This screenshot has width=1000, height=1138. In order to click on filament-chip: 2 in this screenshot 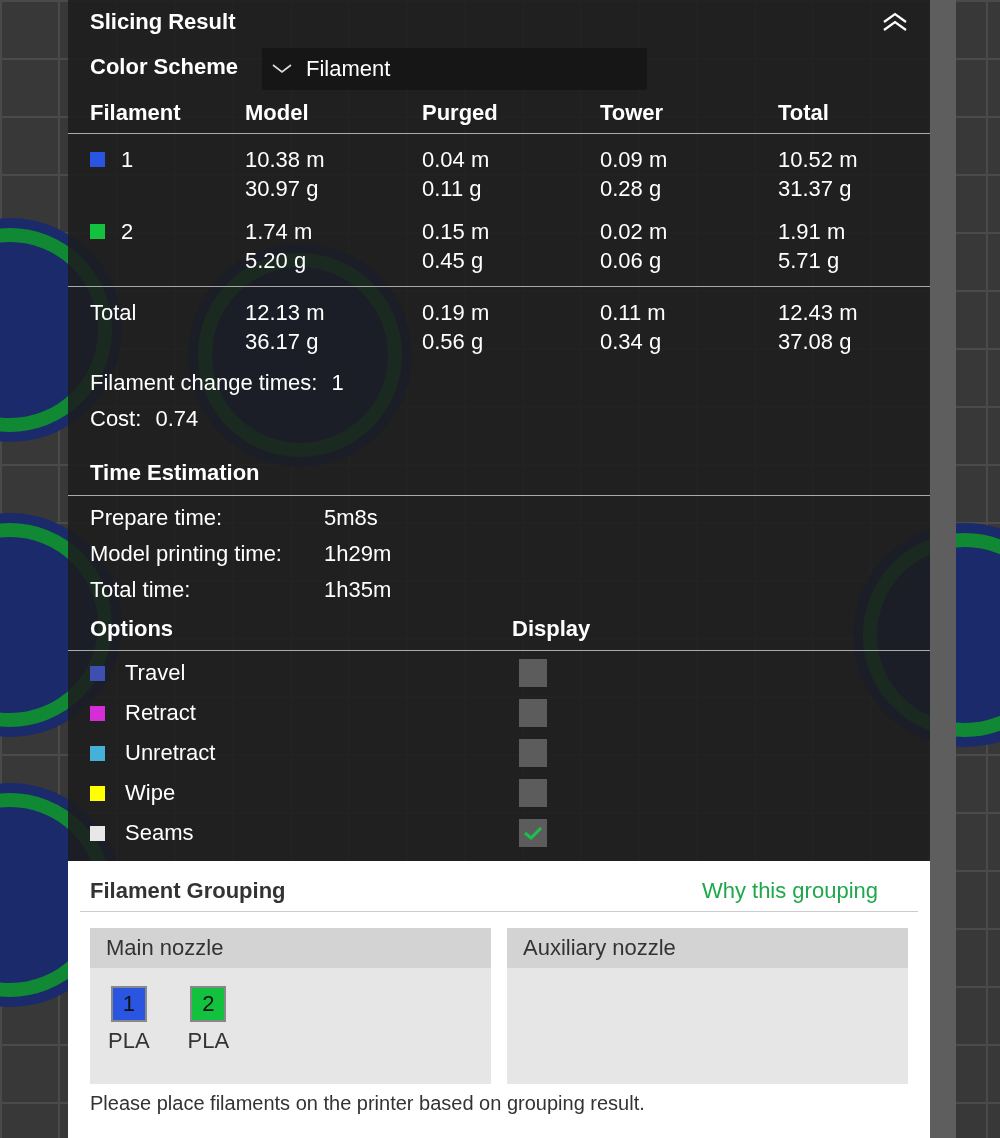, I will do `click(208, 1004)`.